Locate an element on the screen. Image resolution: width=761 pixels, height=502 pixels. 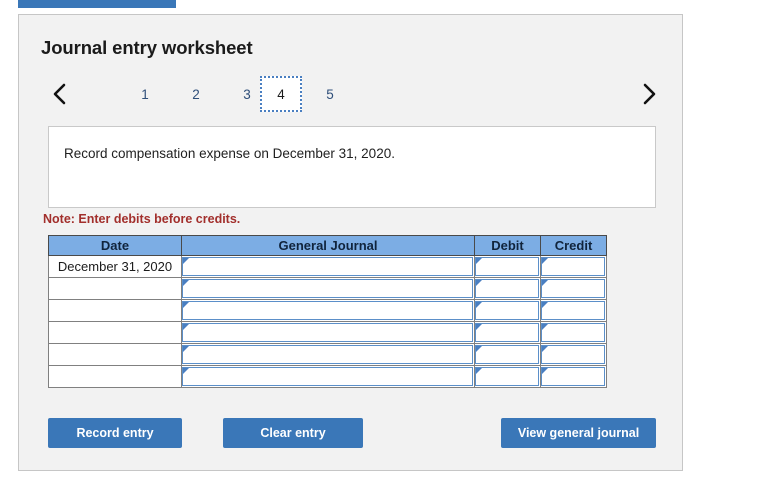
column-header-general-journal: General Journal is located at coordinates (328, 245).